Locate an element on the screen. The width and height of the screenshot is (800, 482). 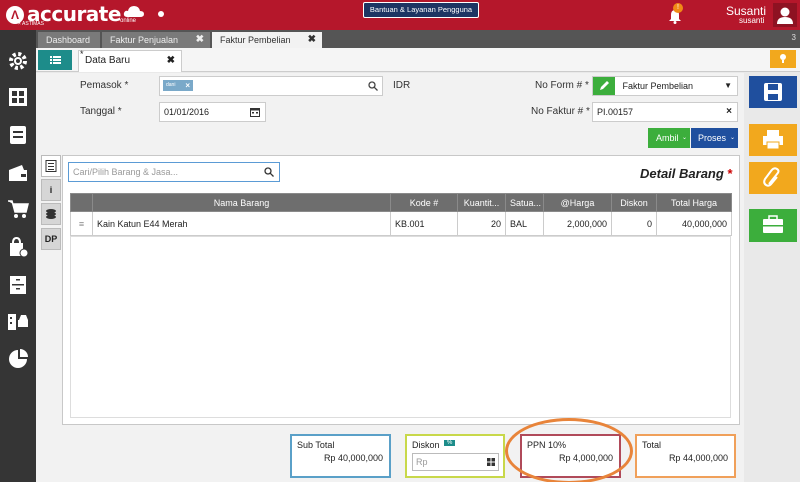
print-button is located at coordinates (773, 140).